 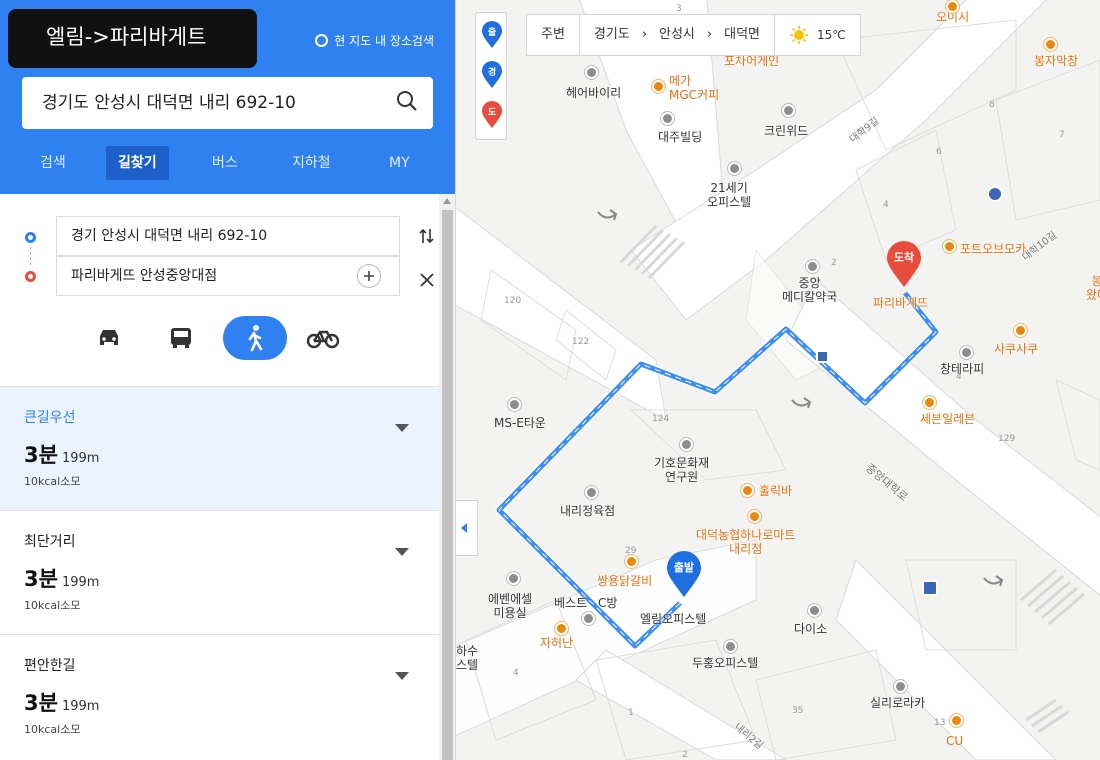 I want to click on scrollbar, so click(x=447, y=477).